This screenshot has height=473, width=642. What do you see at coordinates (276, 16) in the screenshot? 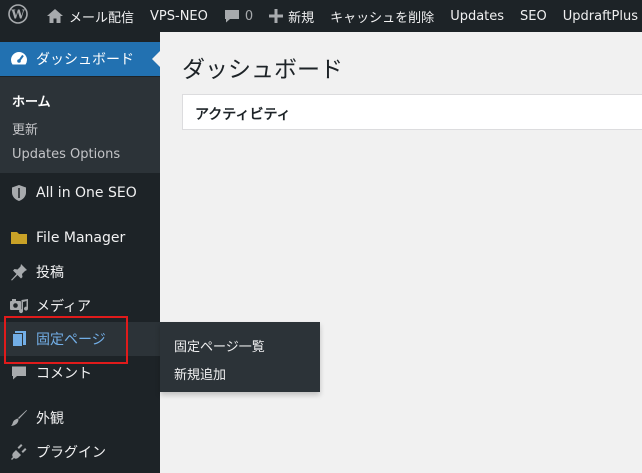
I see `plus-icon` at bounding box center [276, 16].